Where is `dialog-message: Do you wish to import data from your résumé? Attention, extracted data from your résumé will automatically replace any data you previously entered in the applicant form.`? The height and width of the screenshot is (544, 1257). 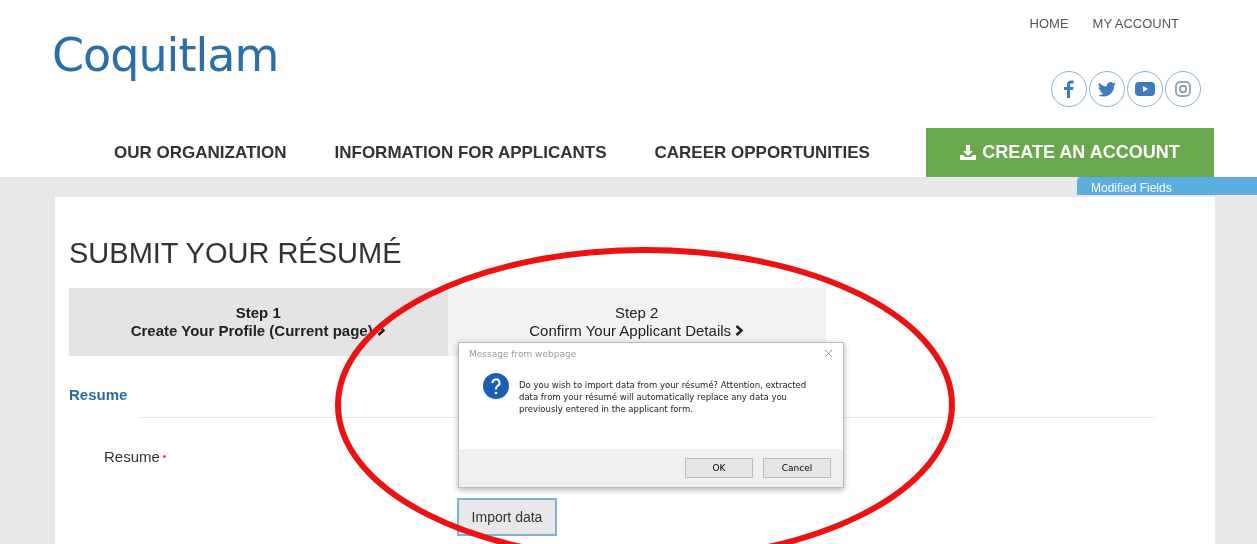
dialog-message: Do you wish to import data from your résumé? Attention, extracted data from your résumé will automatically replace any data you previously entered in the applicant form. is located at coordinates (663, 397).